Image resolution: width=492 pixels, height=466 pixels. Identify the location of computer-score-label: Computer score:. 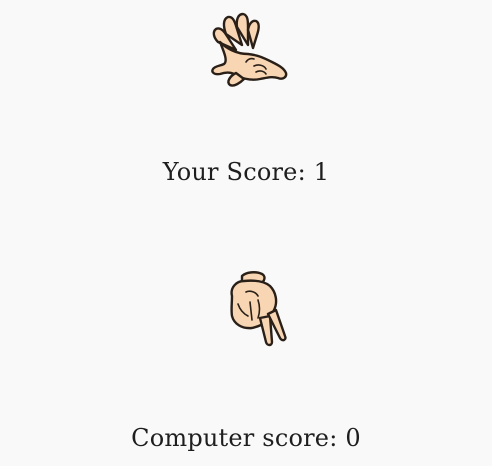
(234, 438).